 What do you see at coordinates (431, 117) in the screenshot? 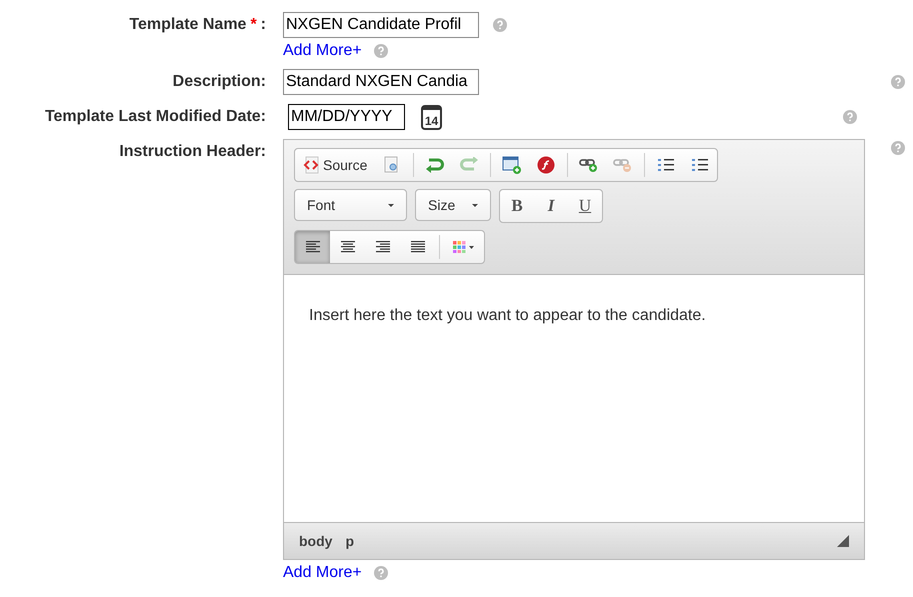
I see `calendar-icon: 14` at bounding box center [431, 117].